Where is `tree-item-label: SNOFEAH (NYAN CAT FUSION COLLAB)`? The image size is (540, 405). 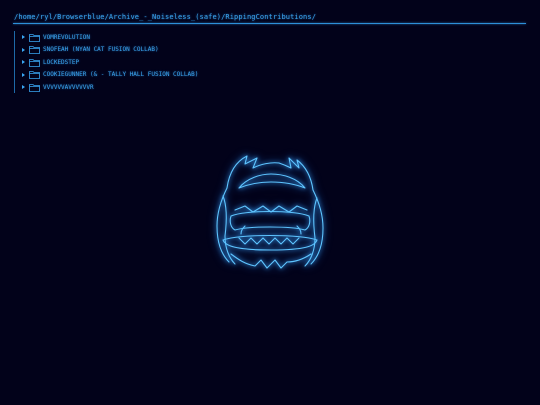 tree-item-label: SNOFEAH (NYAN CAT FUSION COLLAB) is located at coordinates (101, 50).